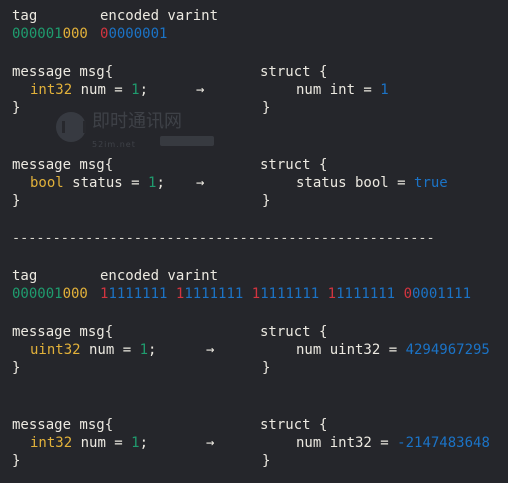 This screenshot has height=483, width=508. What do you see at coordinates (106, 183) in the screenshot?
I see `field-name: status =` at bounding box center [106, 183].